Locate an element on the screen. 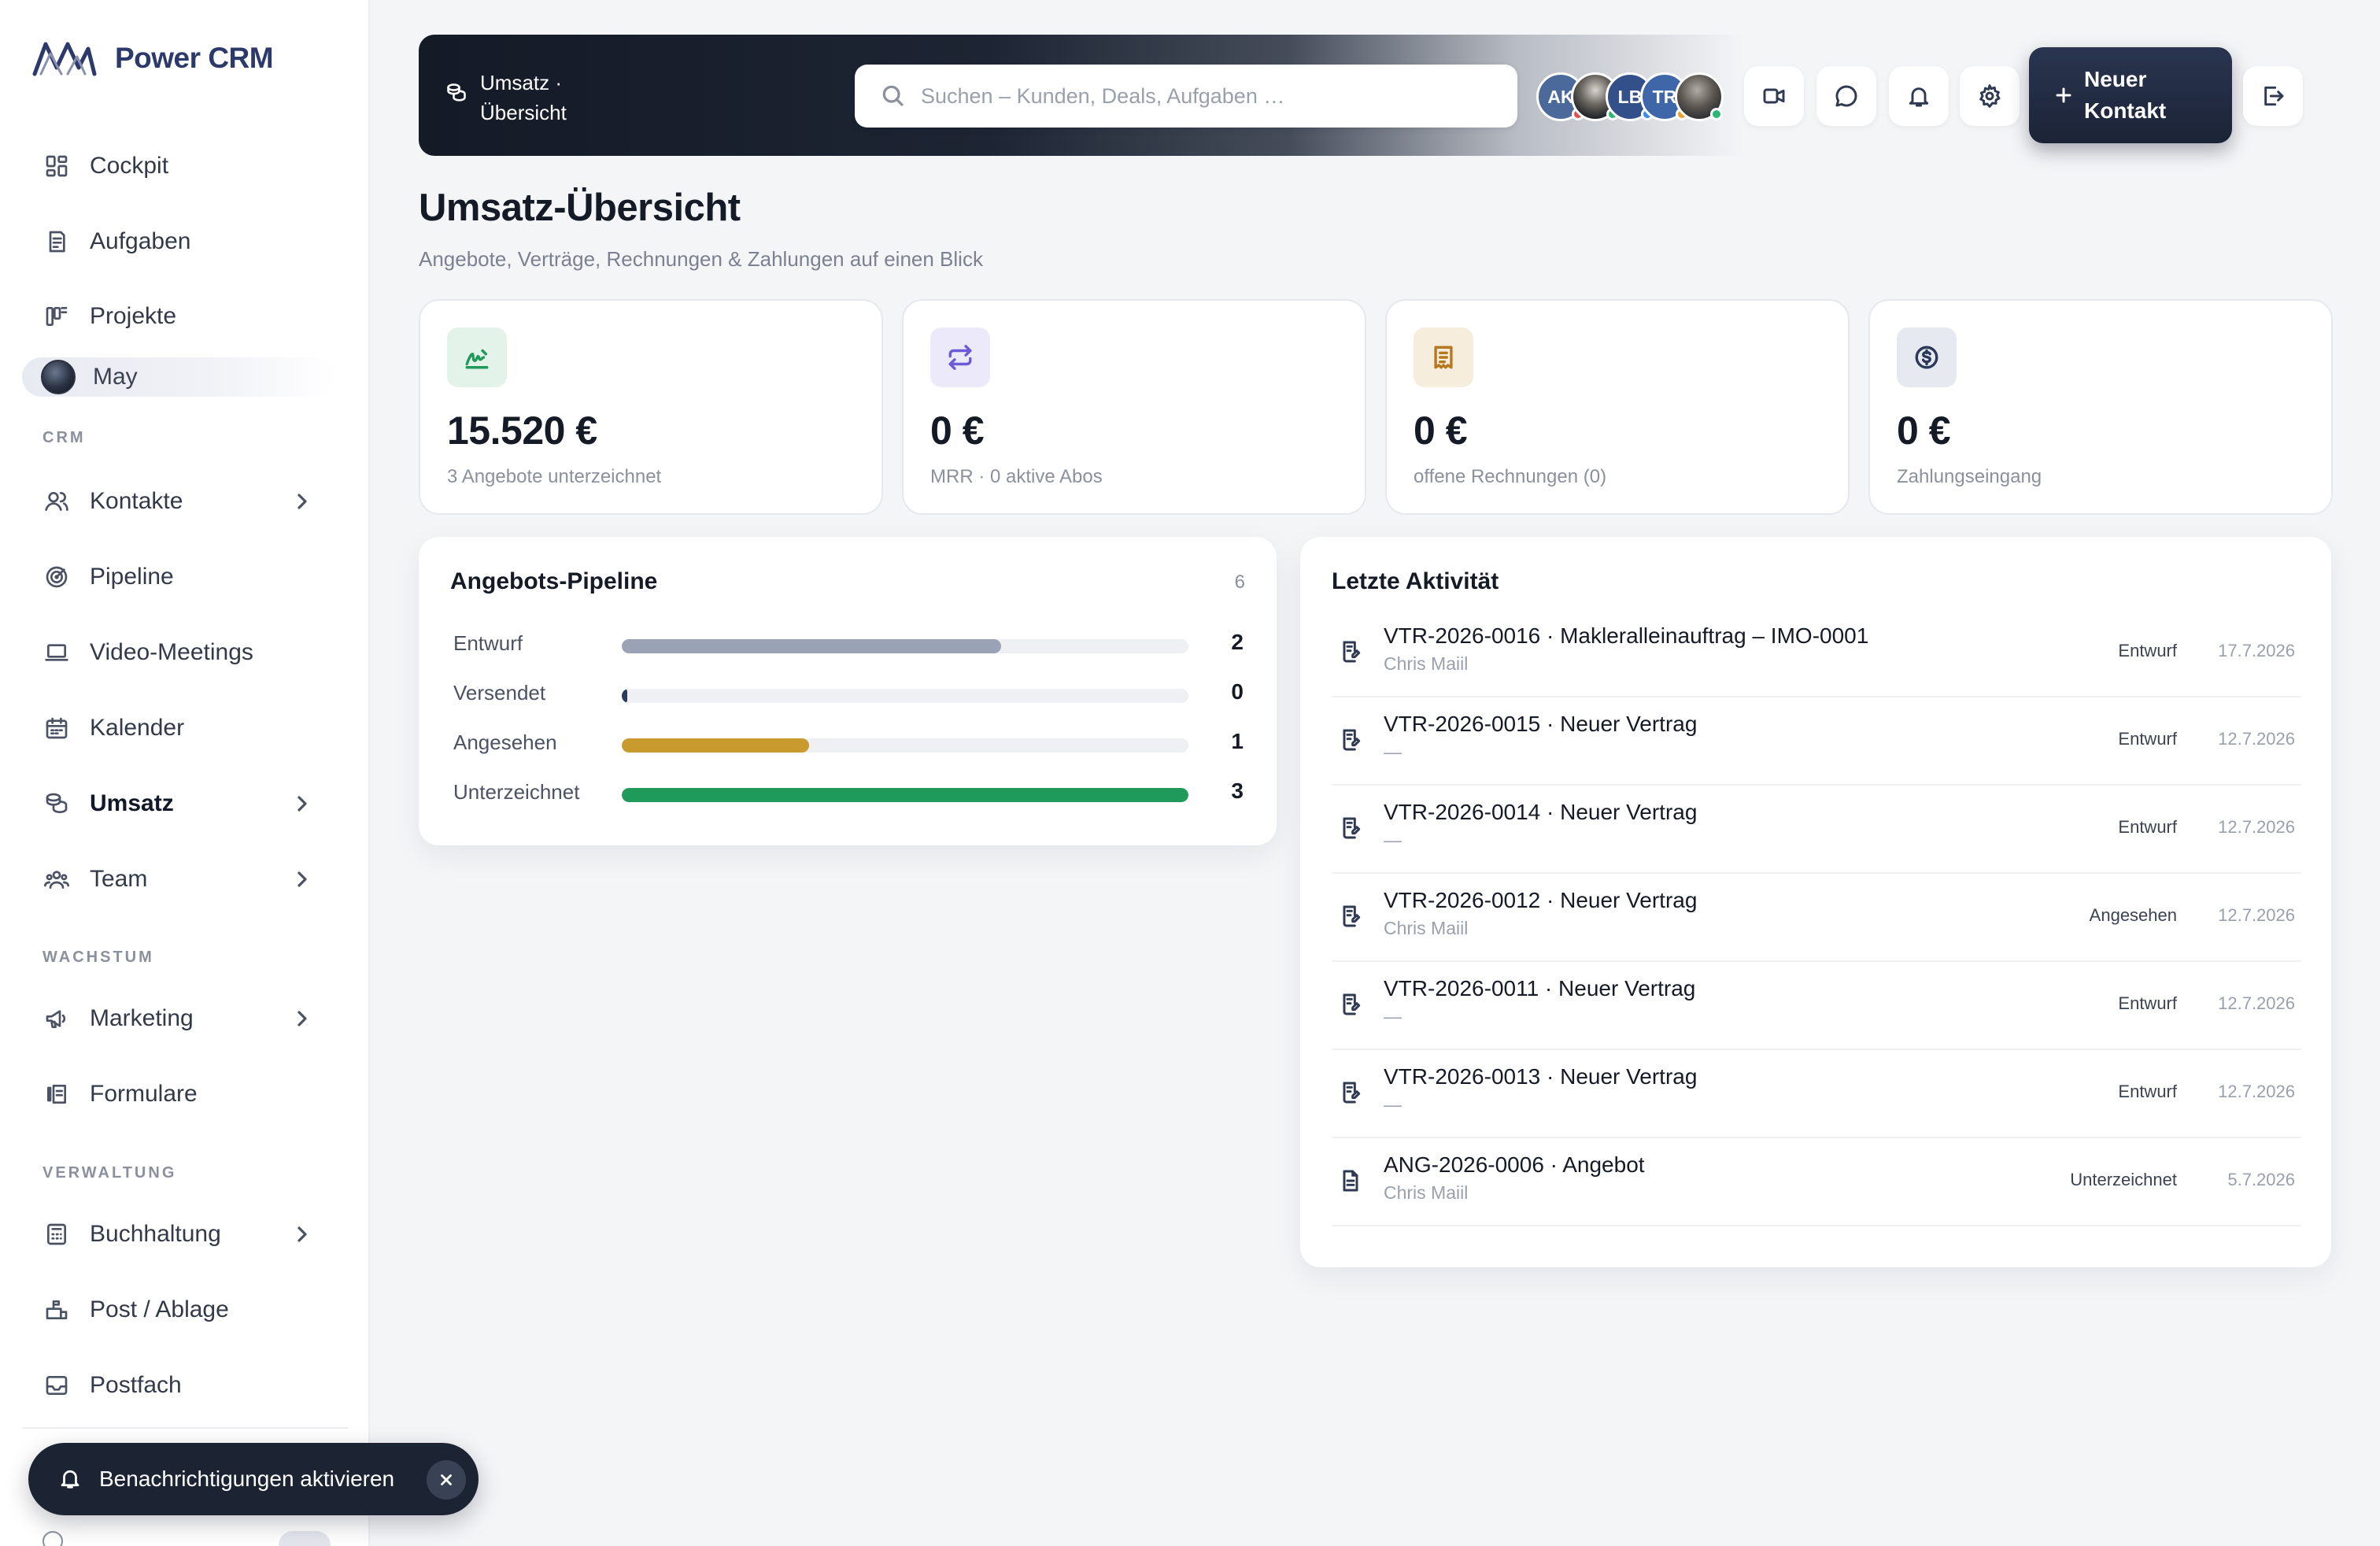  kpi-label: offene Rechnungen (0) is located at coordinates (1510, 476).